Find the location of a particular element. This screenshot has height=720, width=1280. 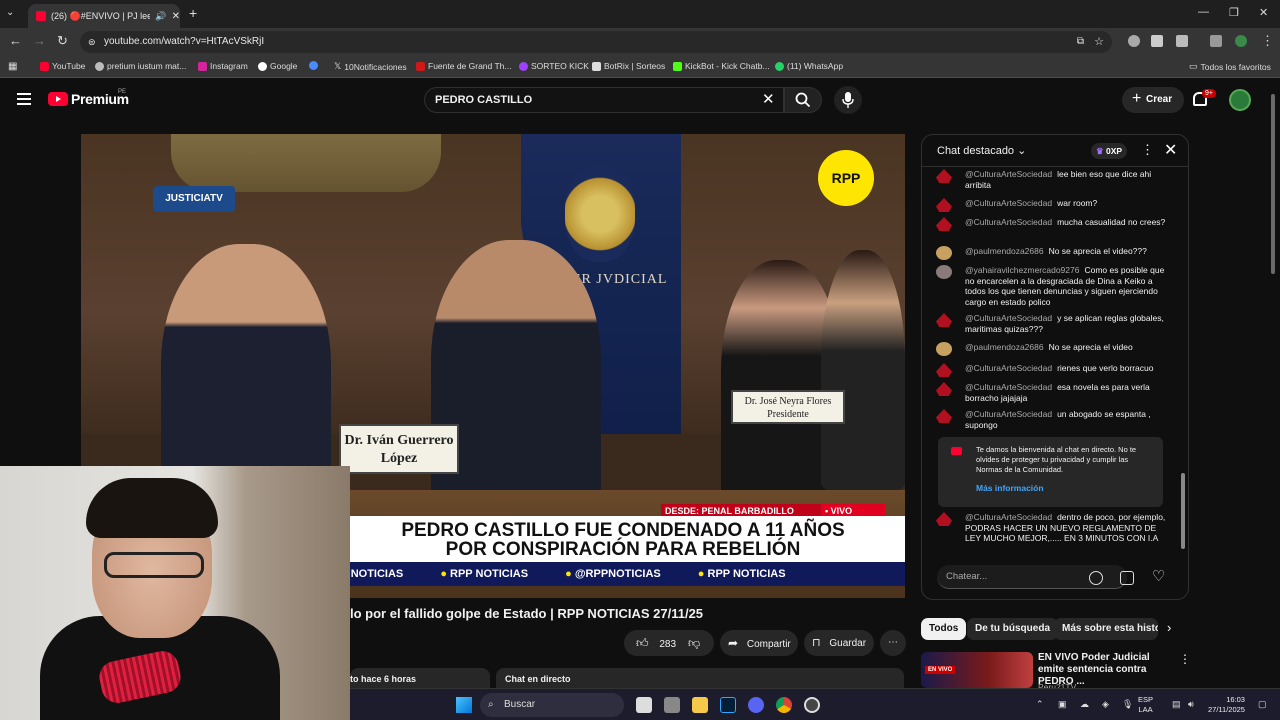

emoji-icon is located at coordinates (1096, 578).